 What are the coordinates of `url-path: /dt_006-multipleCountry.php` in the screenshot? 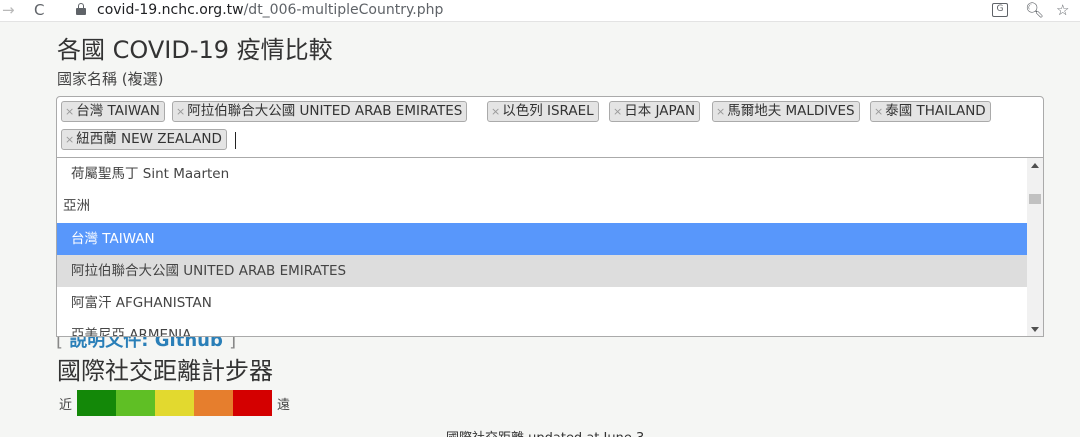 It's located at (343, 10).